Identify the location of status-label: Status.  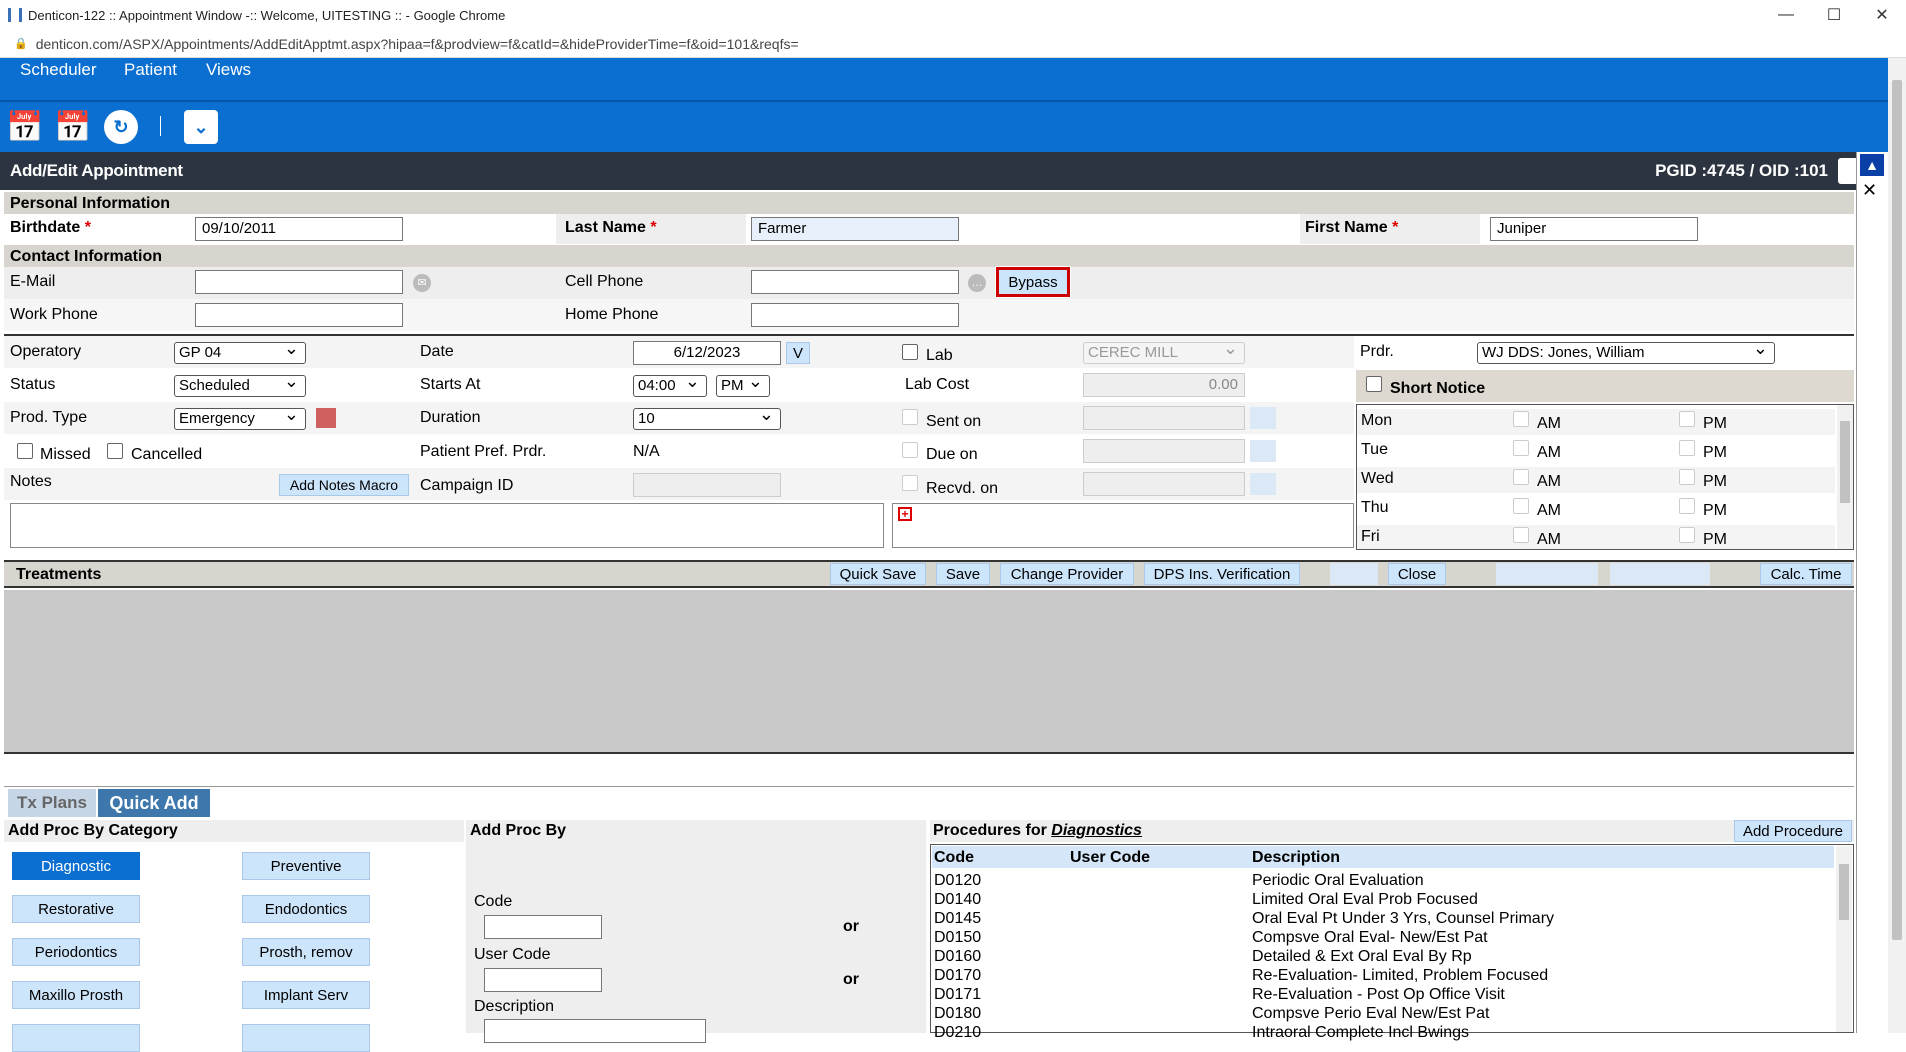
(33, 384).